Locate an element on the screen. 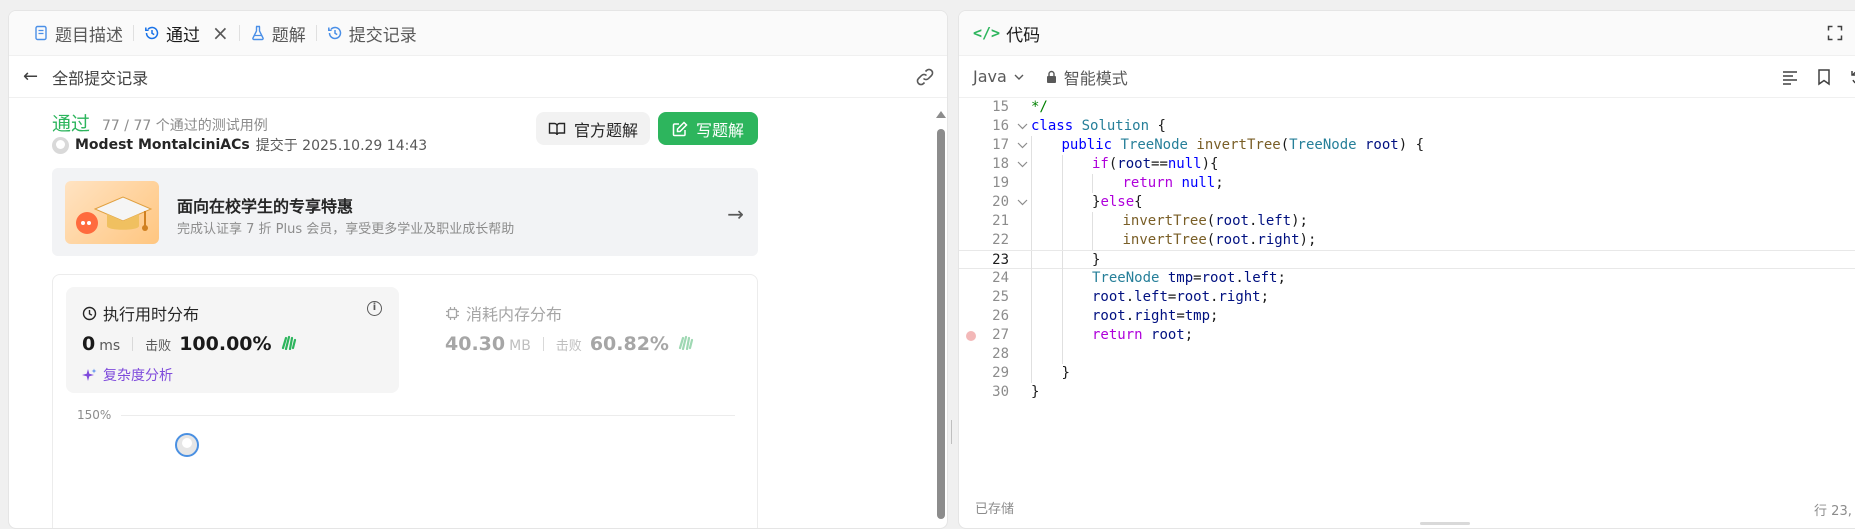 The height and width of the screenshot is (529, 1855). expand-icon is located at coordinates (1835, 33).